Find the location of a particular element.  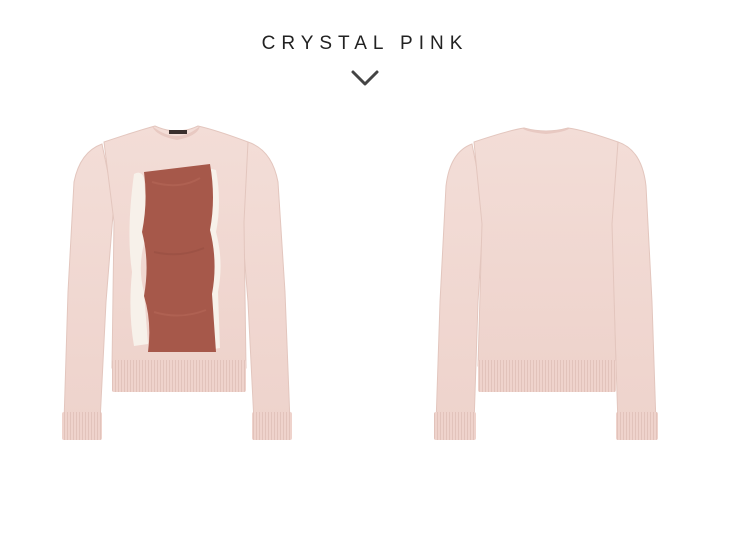

color-name-title: CRYSTAL PINK is located at coordinates (365, 43).